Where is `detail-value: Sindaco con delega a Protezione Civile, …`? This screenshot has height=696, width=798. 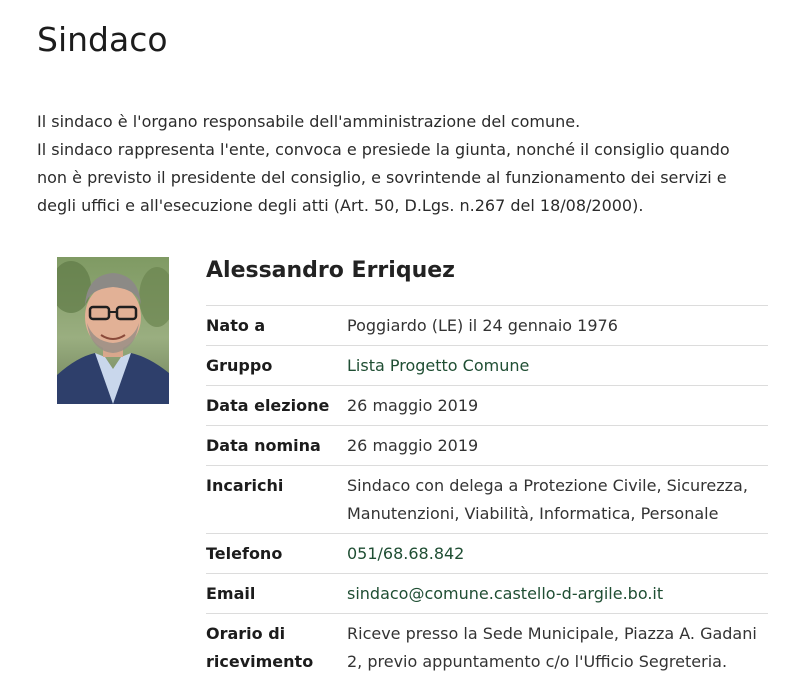
detail-value: Sindaco con delega a Protezione Civile, … is located at coordinates (547, 499).